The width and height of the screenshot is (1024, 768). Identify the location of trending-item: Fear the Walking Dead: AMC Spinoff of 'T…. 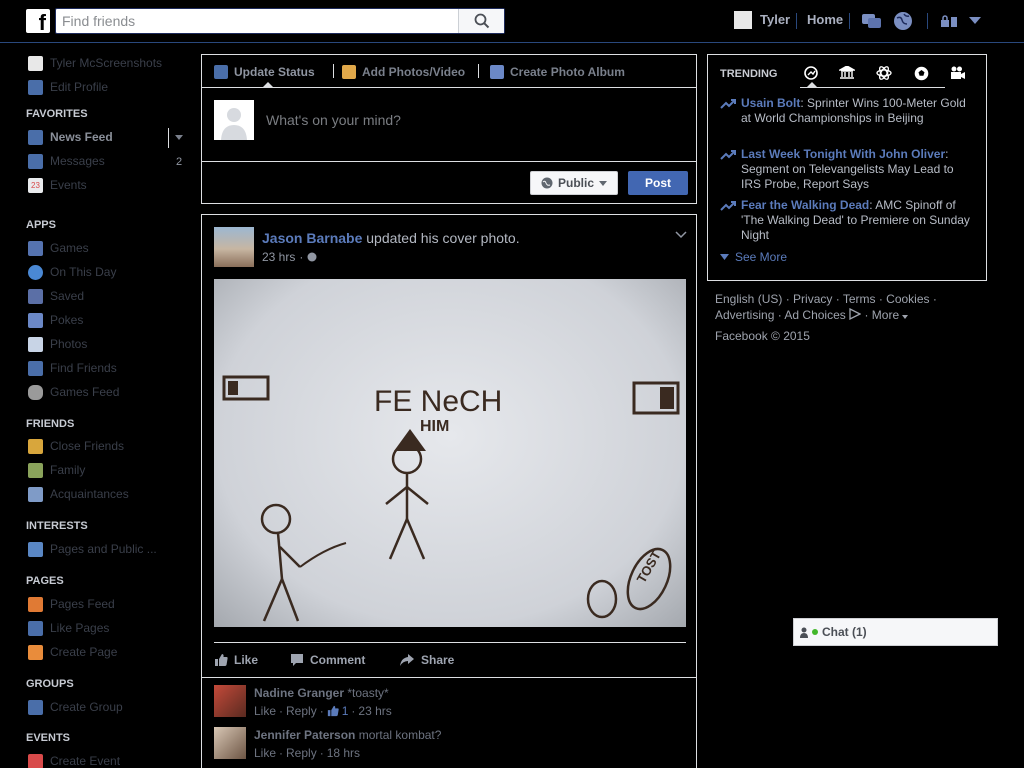
(848, 220).